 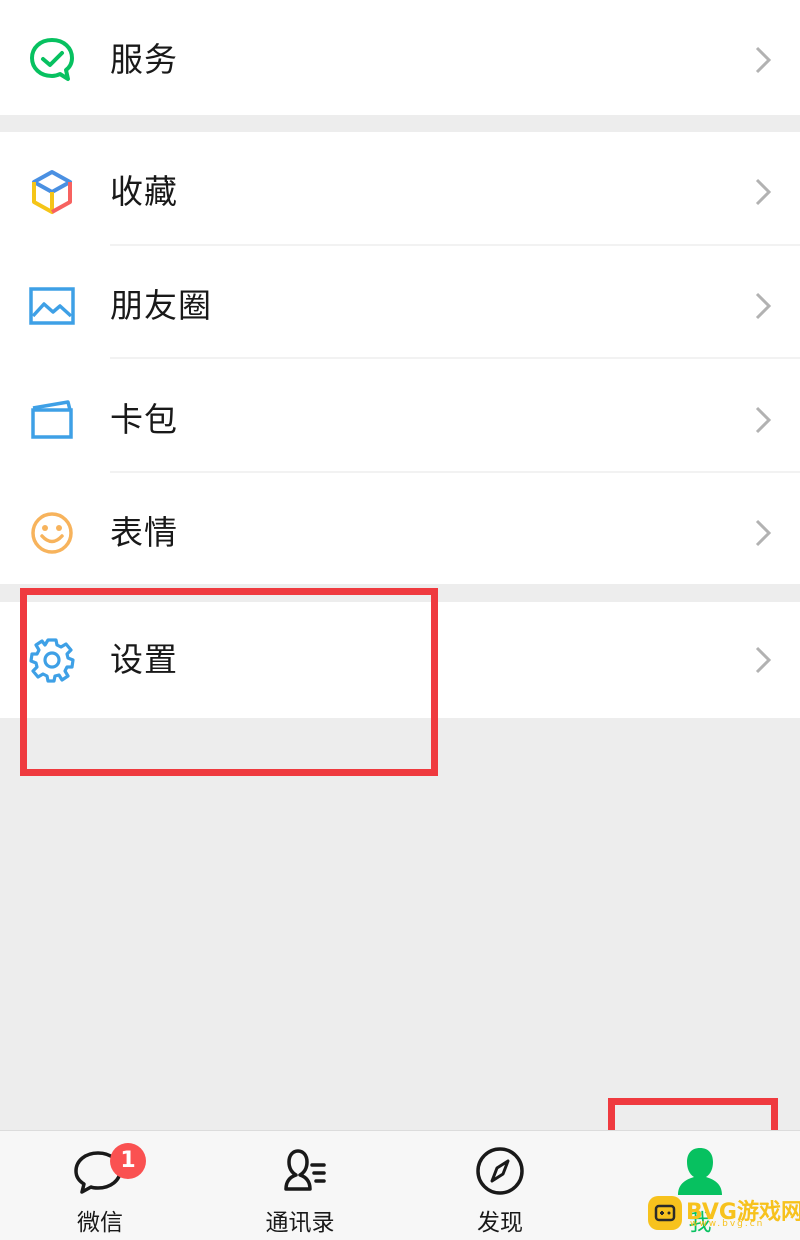 What do you see at coordinates (400, 532) in the screenshot?
I see `menu-item-stickers: 表情` at bounding box center [400, 532].